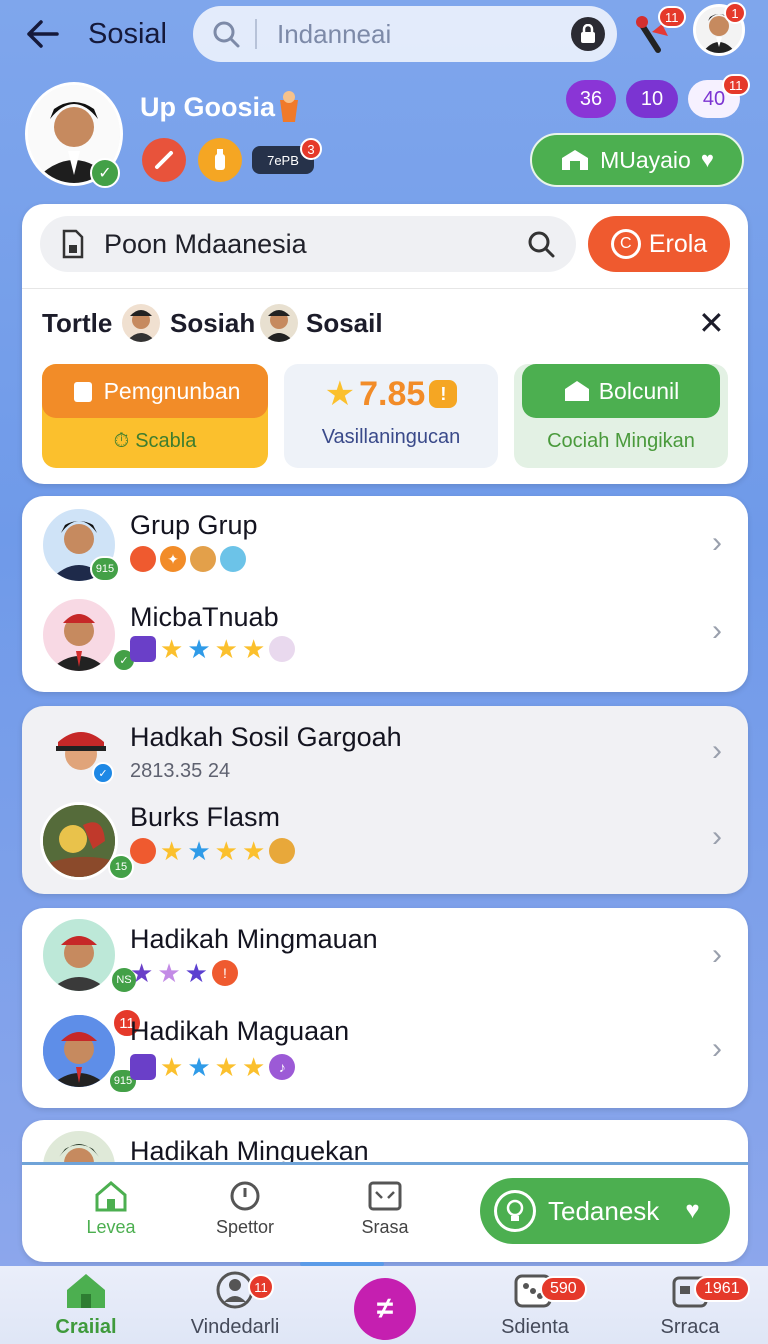  I want to click on tab-spettor: Spettor, so click(245, 1209).